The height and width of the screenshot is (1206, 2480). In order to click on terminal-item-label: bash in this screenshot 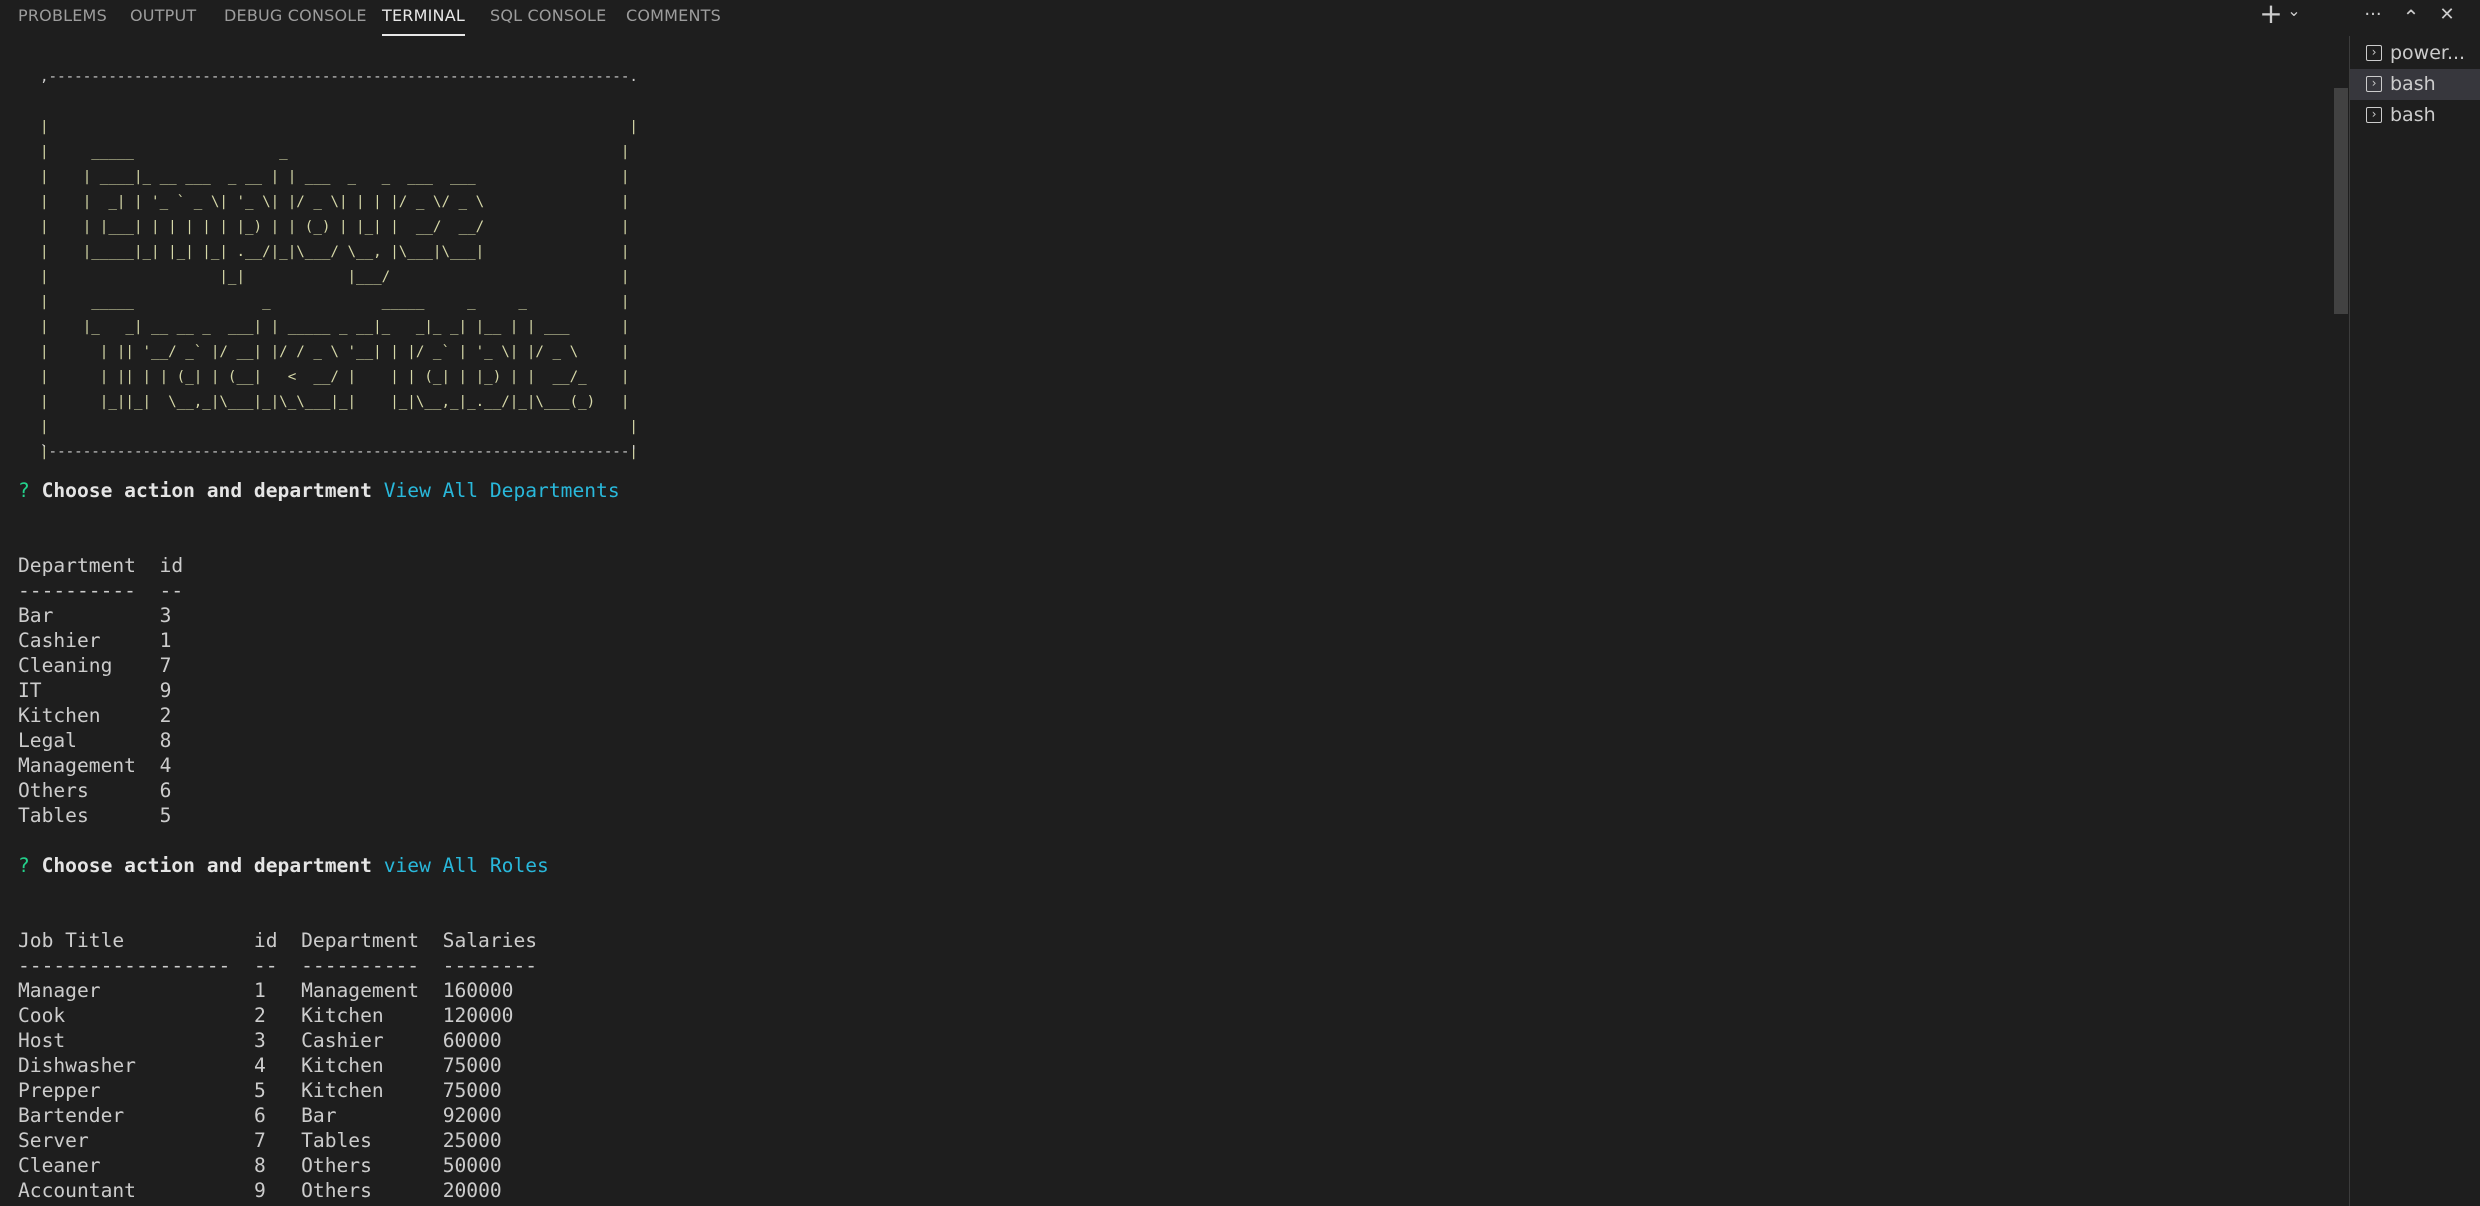, I will do `click(2413, 84)`.